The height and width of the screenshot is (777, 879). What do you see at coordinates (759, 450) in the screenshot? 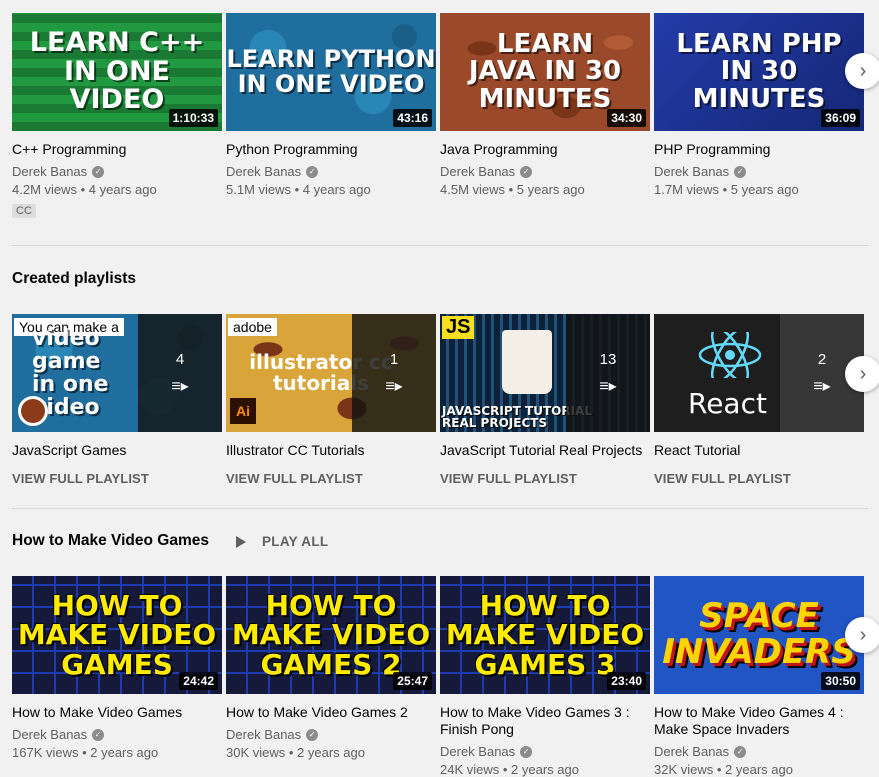
I see `playlist-title: React Tutorial` at bounding box center [759, 450].